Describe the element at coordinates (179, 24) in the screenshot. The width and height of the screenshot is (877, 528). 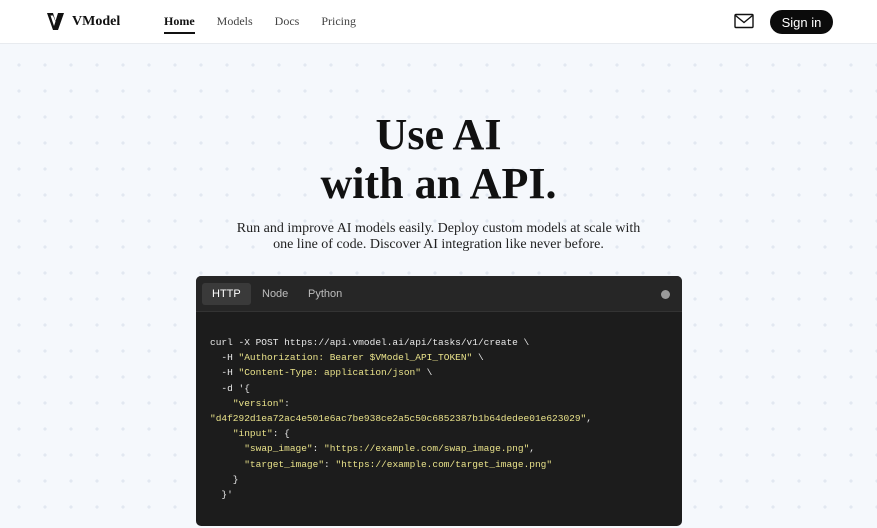
I see `nav-link-home: Home` at that location.